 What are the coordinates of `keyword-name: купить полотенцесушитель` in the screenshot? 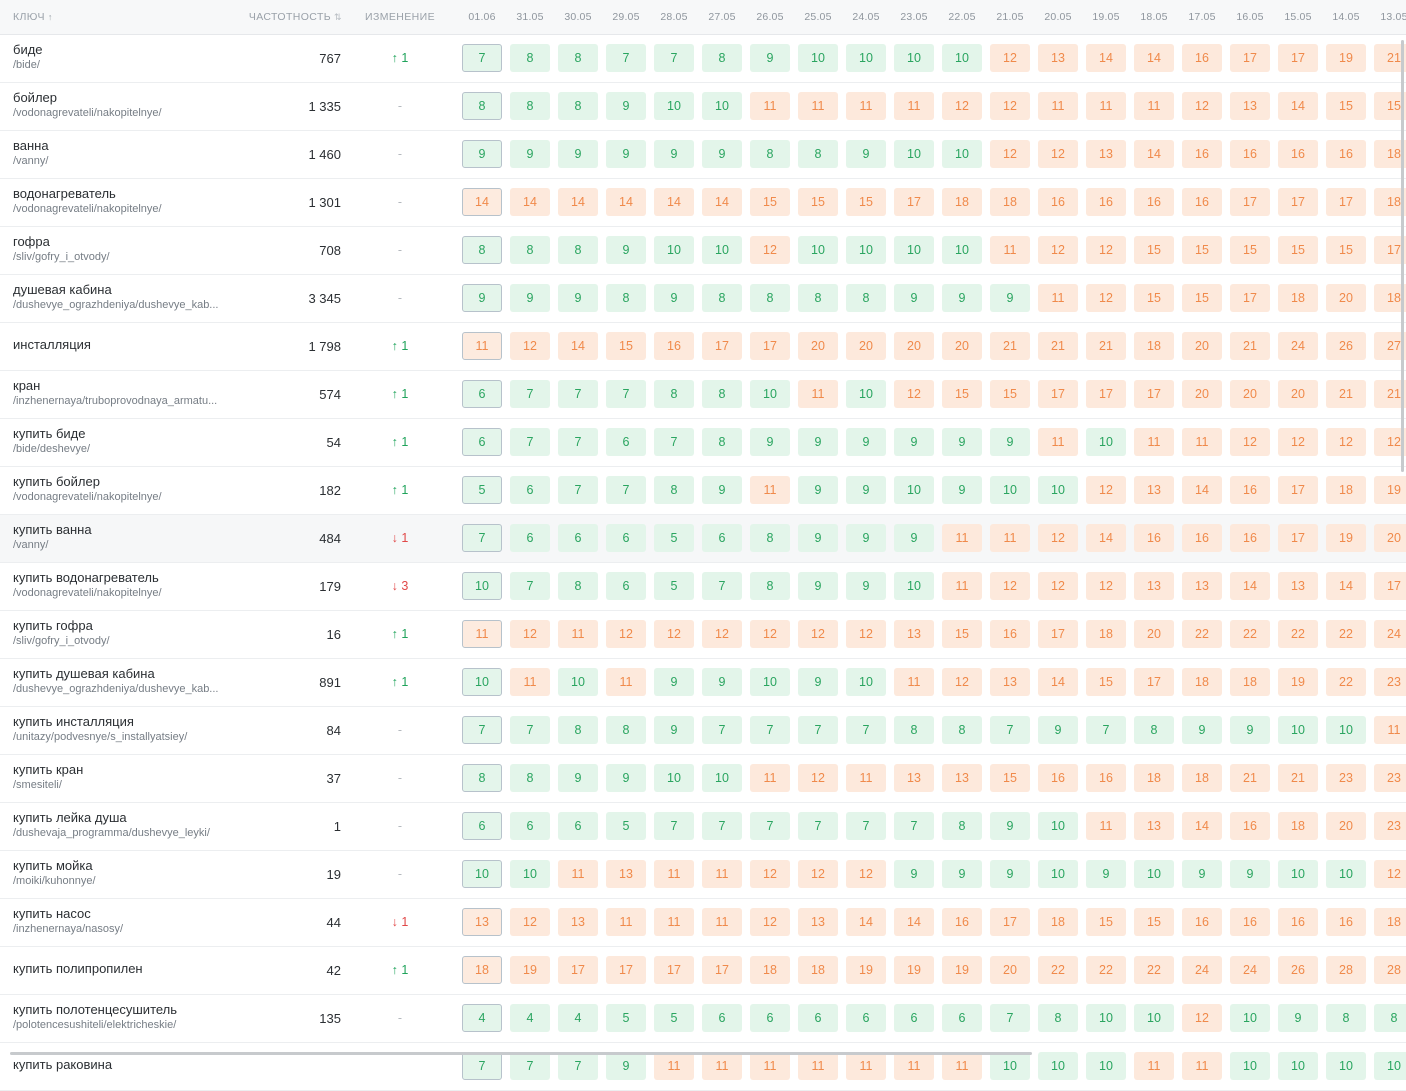 It's located at (125, 1010).